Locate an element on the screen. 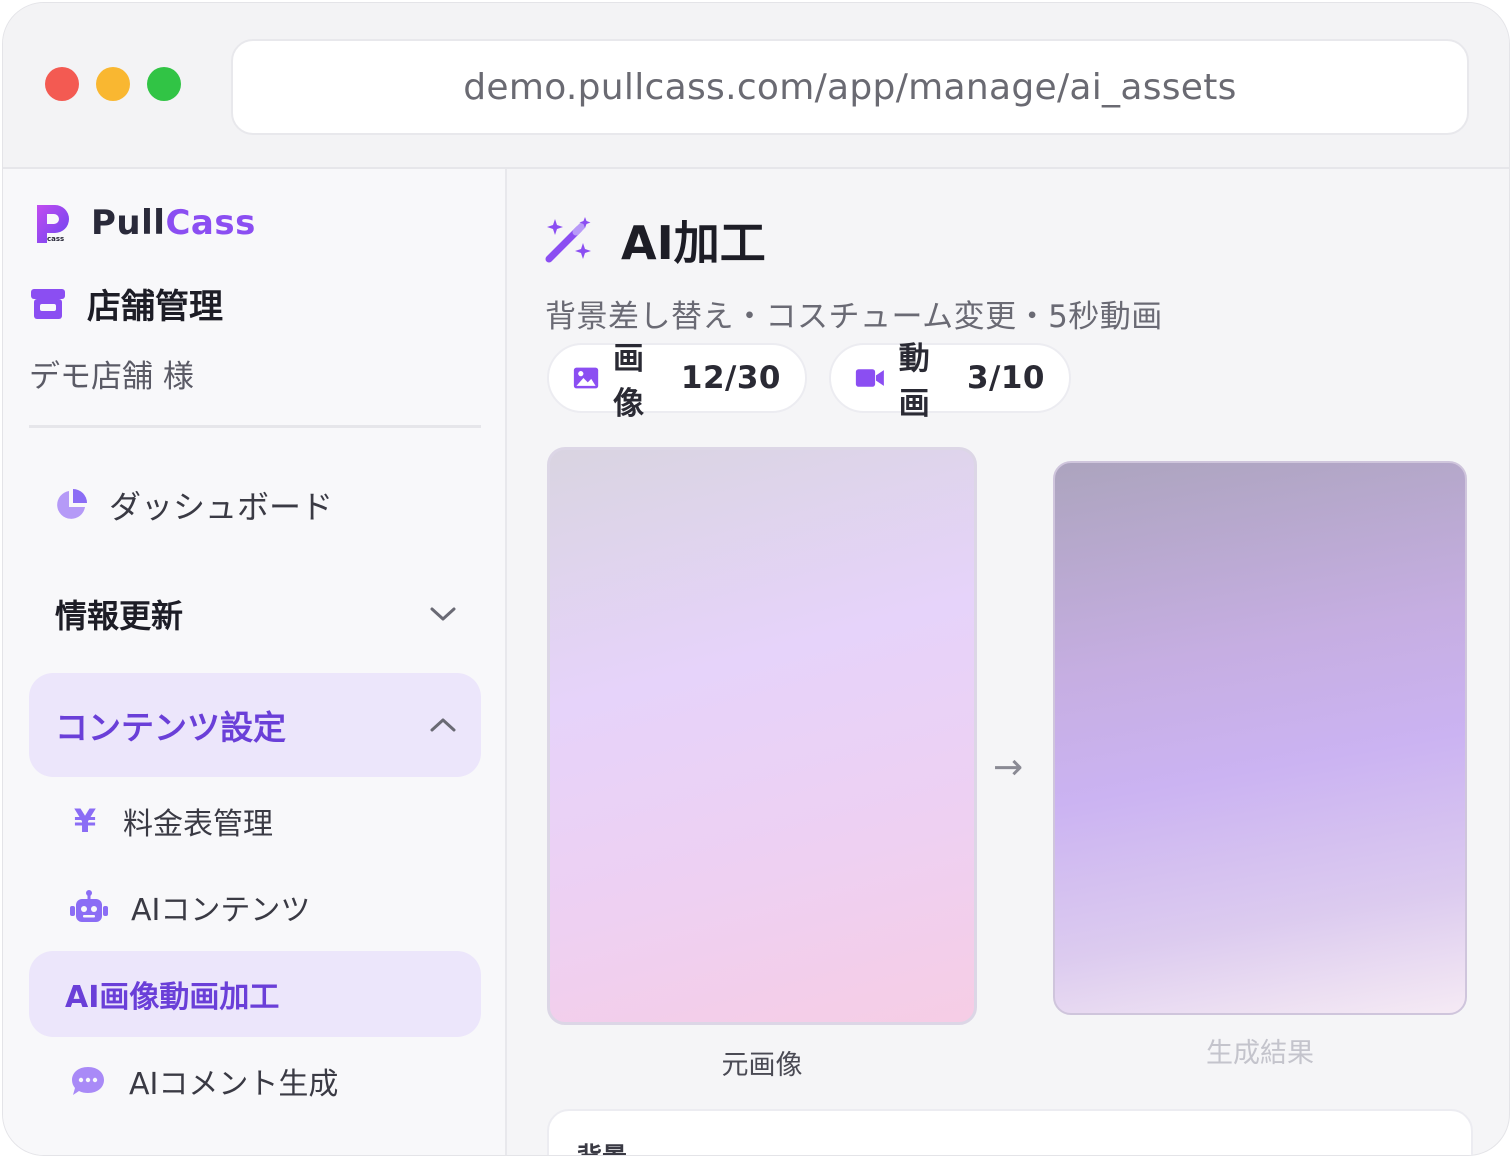  sidebar-group-content-settings: コンテンツ設定 is located at coordinates (255, 725).